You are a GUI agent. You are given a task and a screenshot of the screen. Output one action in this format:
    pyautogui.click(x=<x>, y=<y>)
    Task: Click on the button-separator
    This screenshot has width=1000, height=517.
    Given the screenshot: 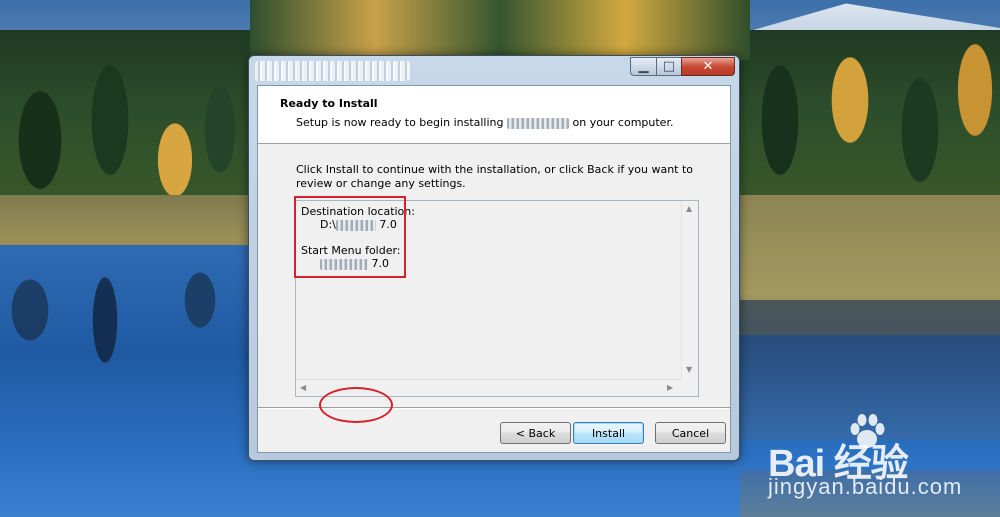 What is the action you would take?
    pyautogui.click(x=494, y=407)
    